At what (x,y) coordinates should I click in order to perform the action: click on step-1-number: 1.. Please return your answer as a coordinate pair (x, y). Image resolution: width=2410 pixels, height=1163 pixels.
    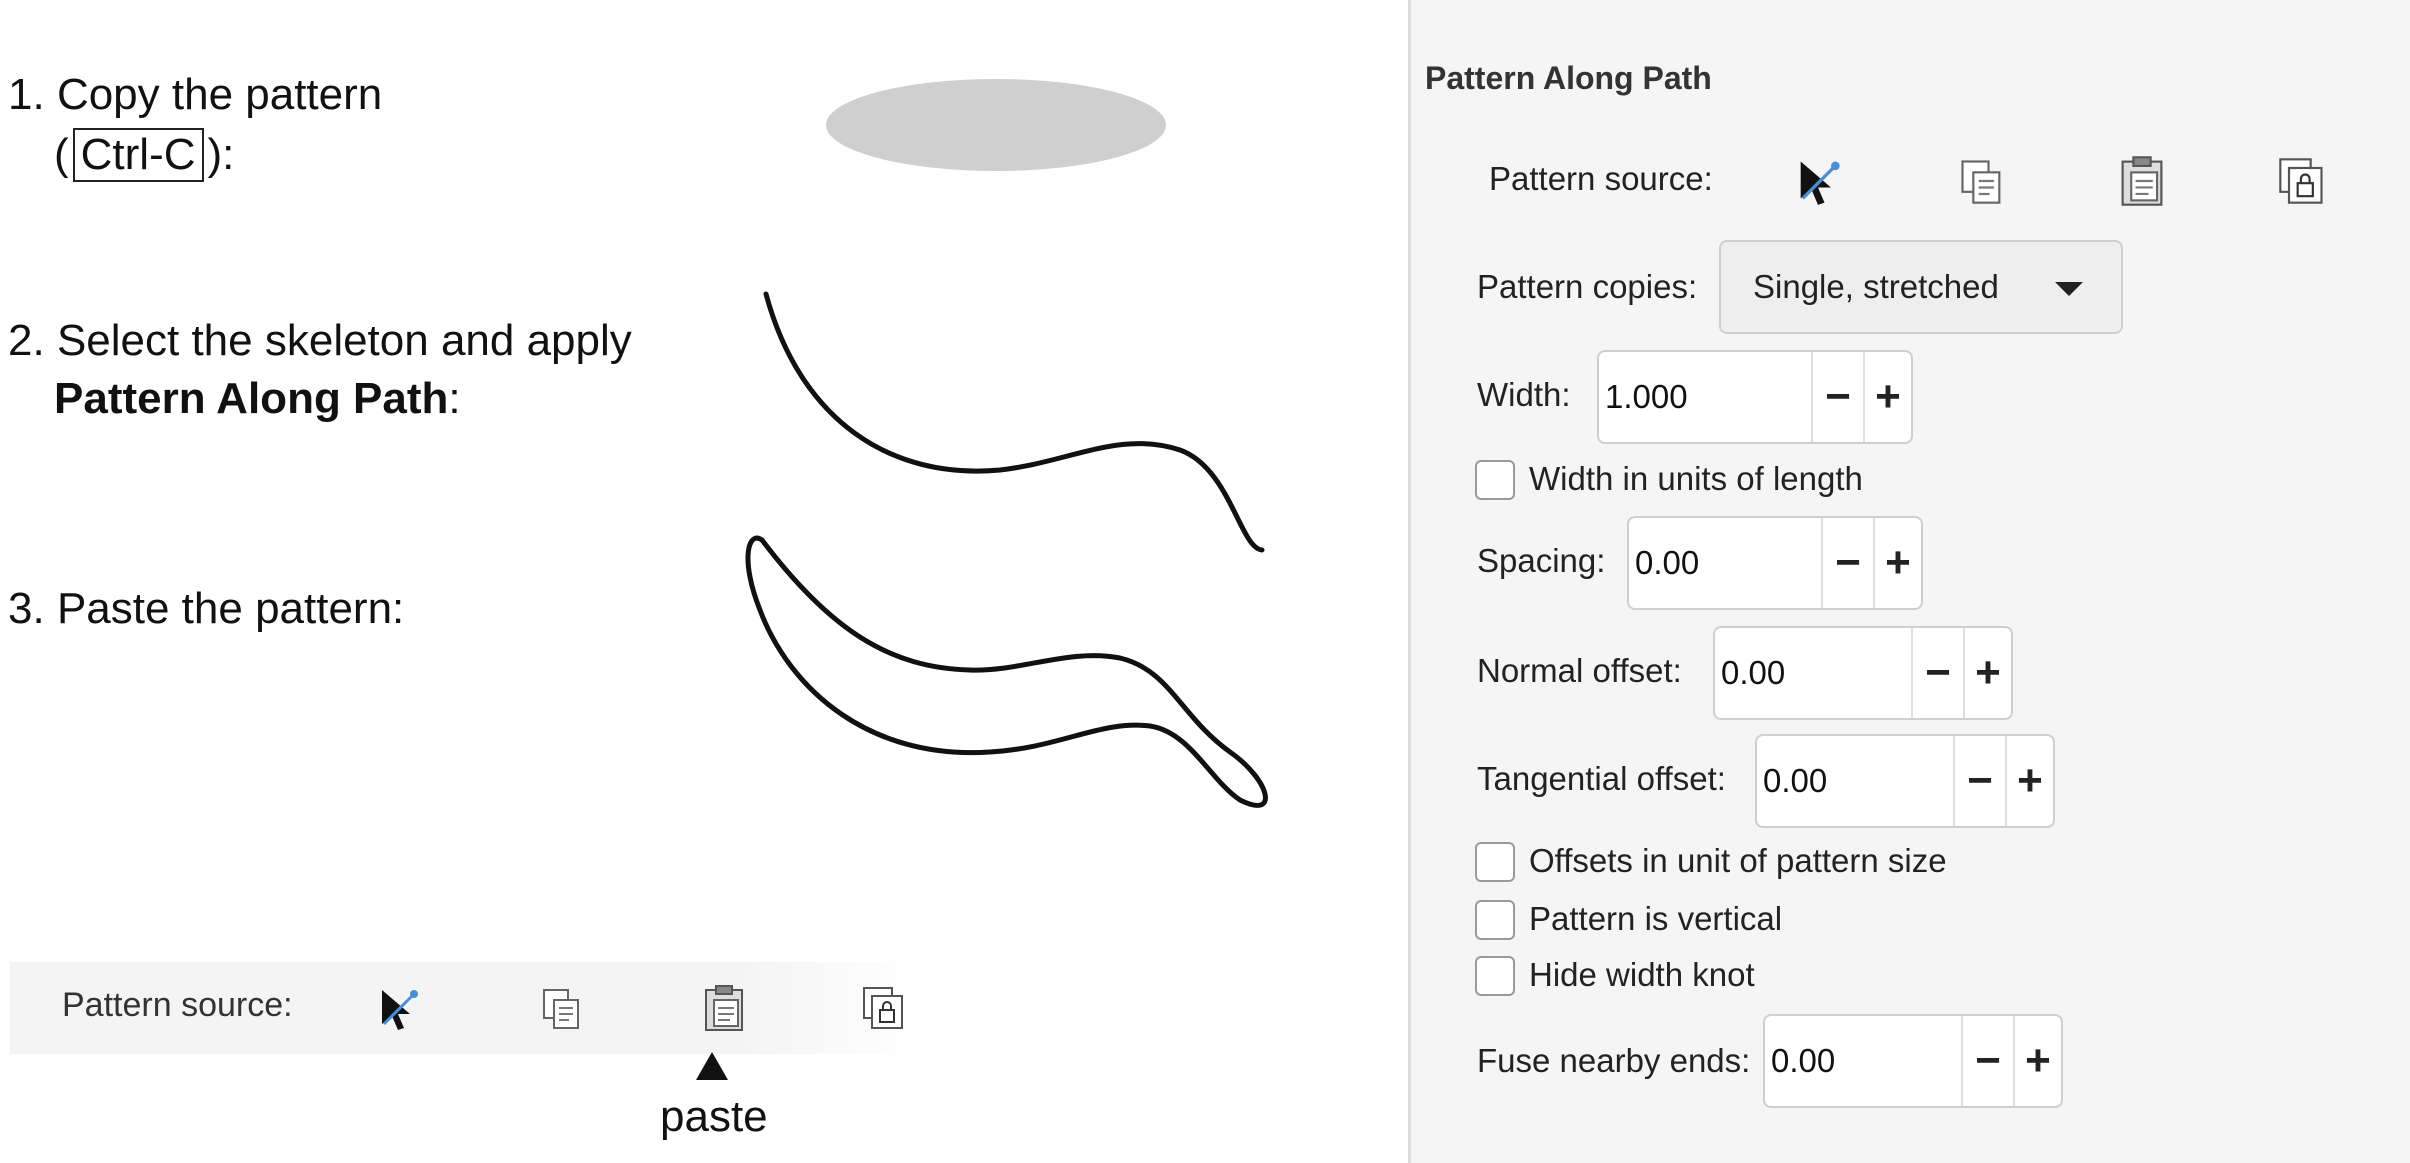
    Looking at the image, I should click on (26, 94).